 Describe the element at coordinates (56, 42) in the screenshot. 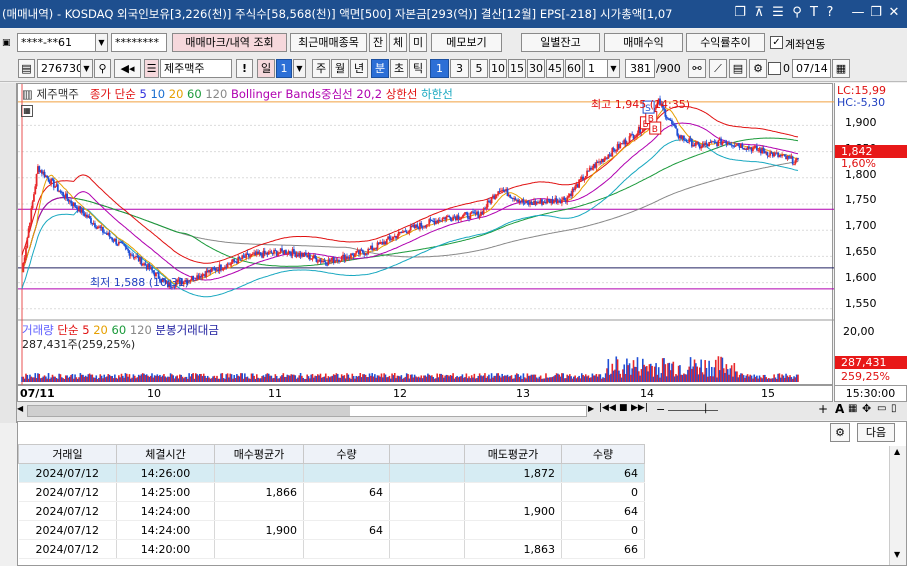

I see `account-input: ****-**61` at that location.